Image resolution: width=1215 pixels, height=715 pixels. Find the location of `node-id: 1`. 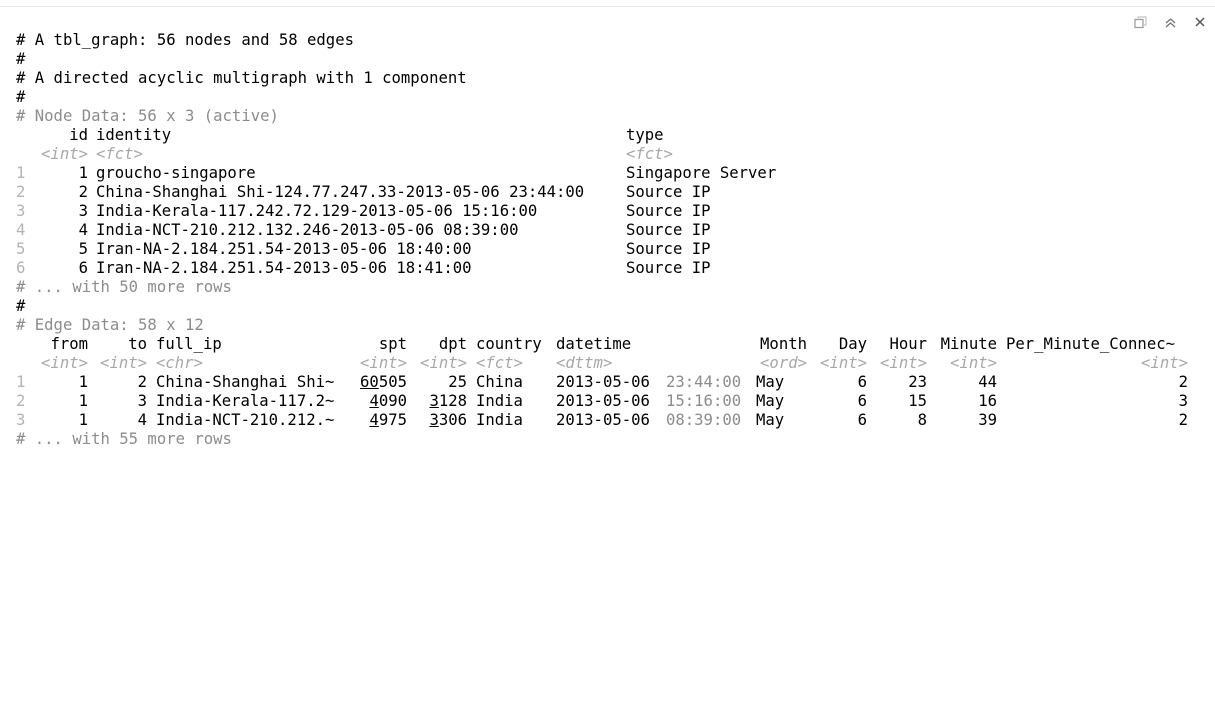

node-id: 1 is located at coordinates (83, 173).